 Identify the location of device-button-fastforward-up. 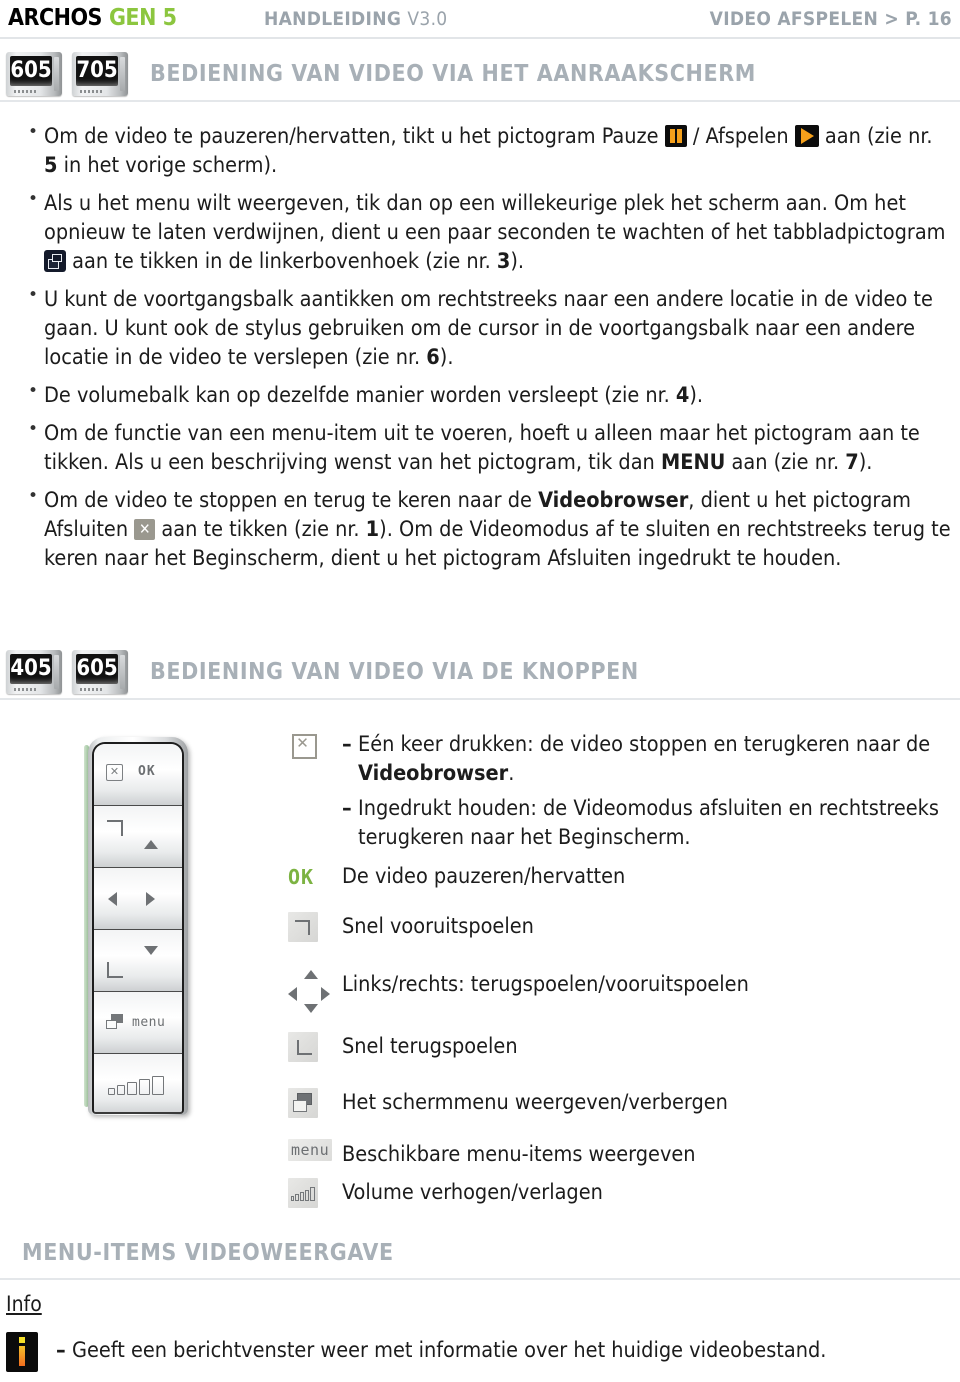
(138, 837).